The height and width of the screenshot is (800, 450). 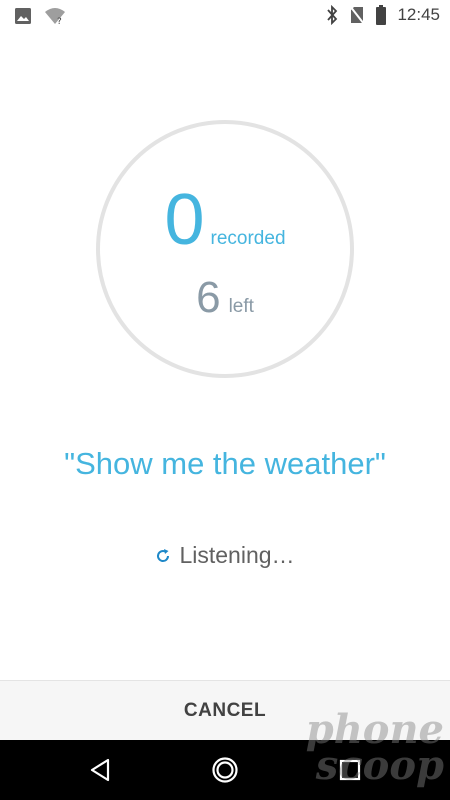 I want to click on status-time: 12:45, so click(x=418, y=14).